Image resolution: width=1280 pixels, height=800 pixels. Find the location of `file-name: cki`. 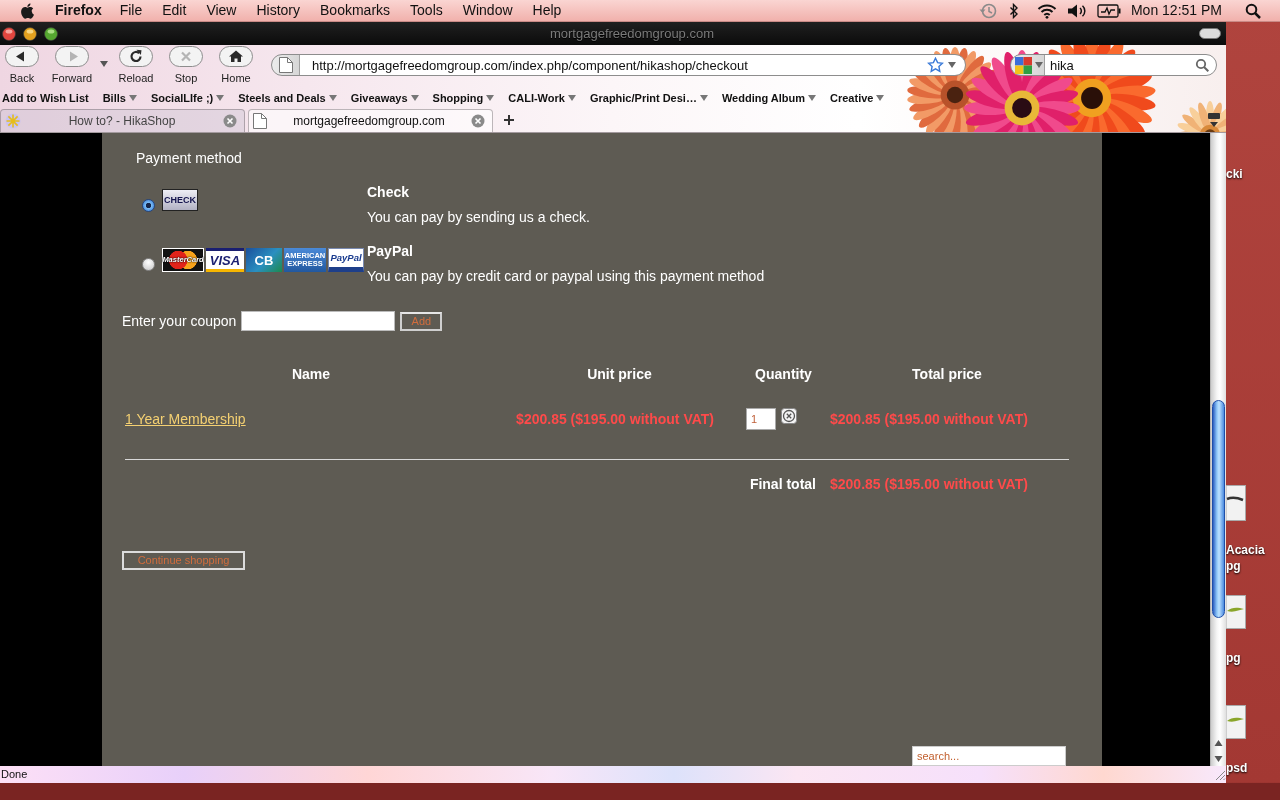

file-name: cki is located at coordinates (1234, 174).